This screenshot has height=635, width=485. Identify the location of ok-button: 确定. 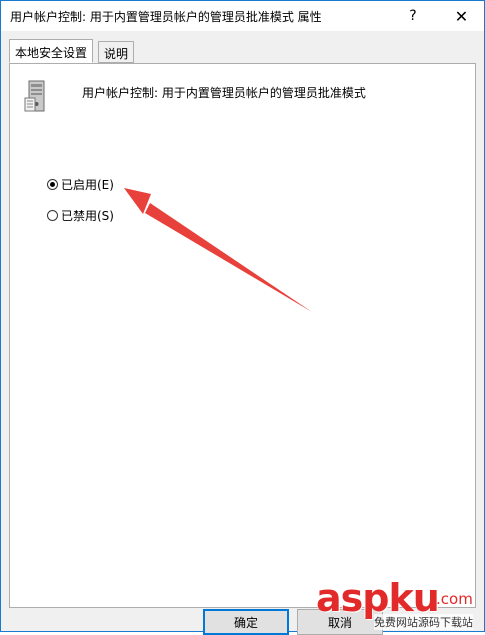
(246, 622).